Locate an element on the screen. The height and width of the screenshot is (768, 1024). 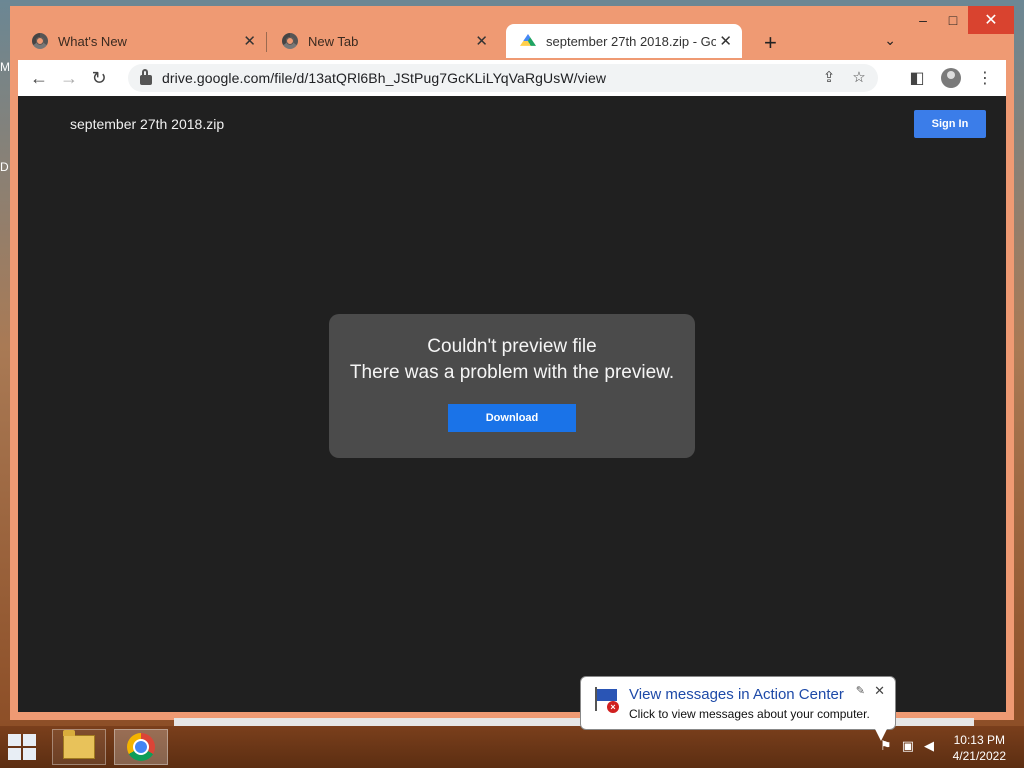
side-panel-icon: ◧ is located at coordinates (917, 78).